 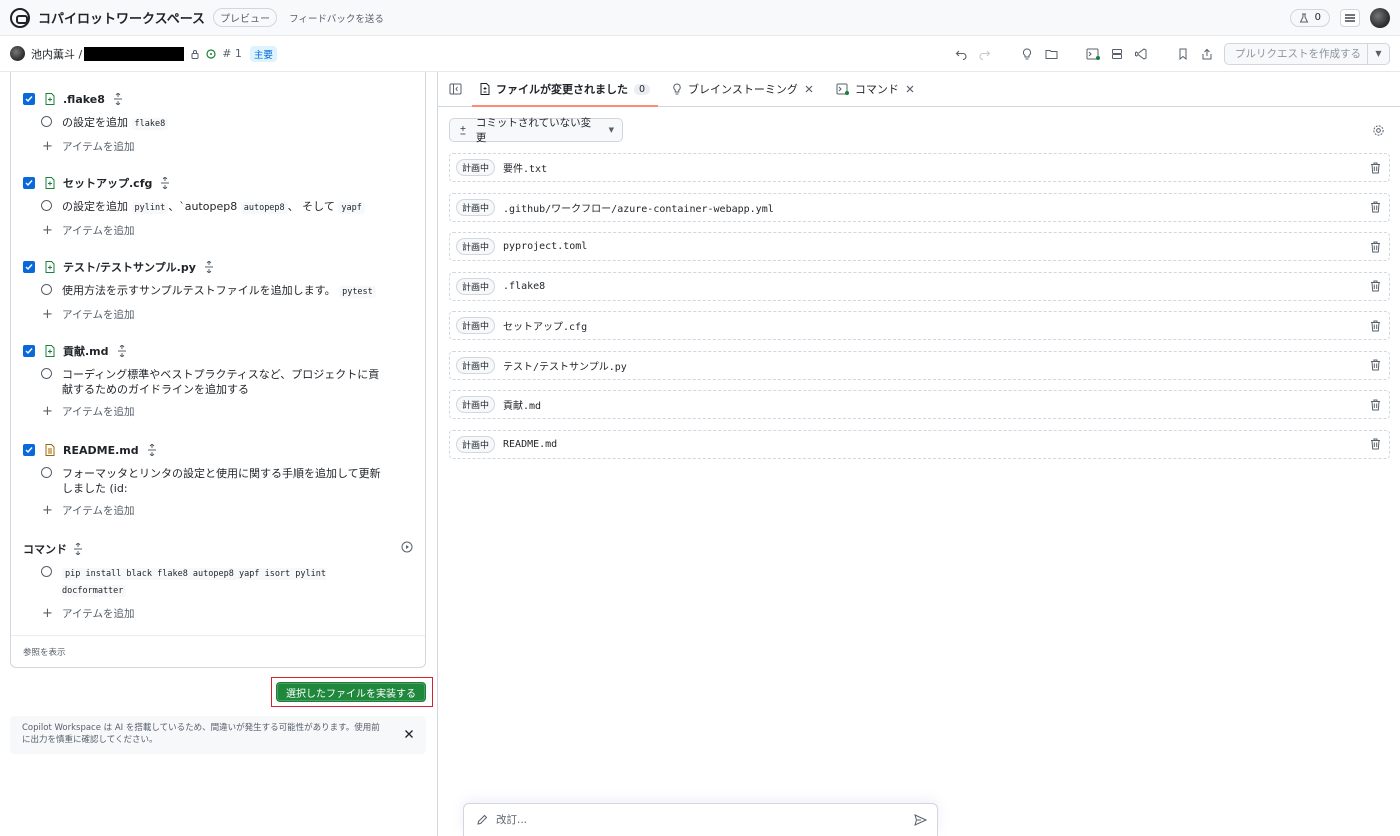 I want to click on changed-file-row: 計画中 .flake8, so click(x=919, y=286).